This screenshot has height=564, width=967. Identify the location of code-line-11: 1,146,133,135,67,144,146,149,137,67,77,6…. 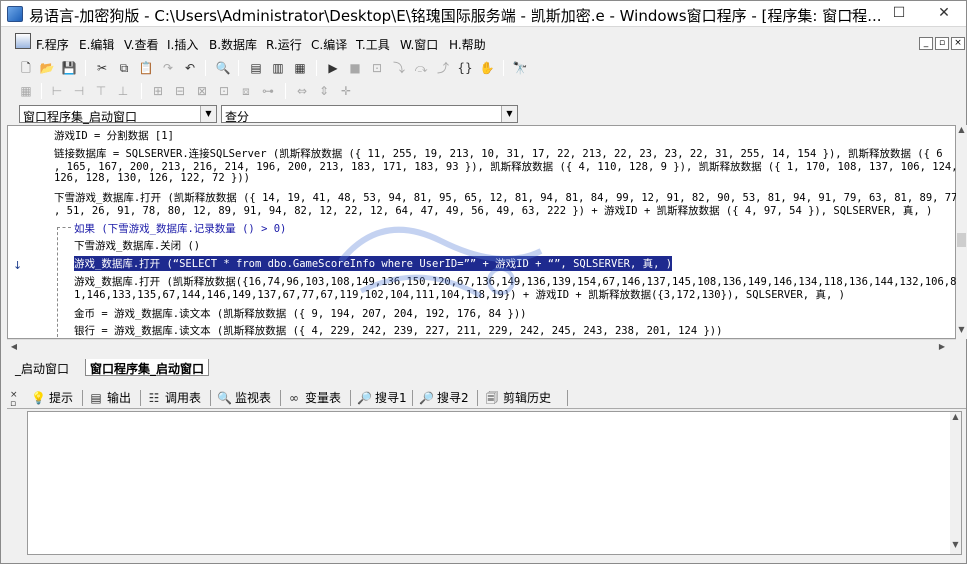
(459, 294).